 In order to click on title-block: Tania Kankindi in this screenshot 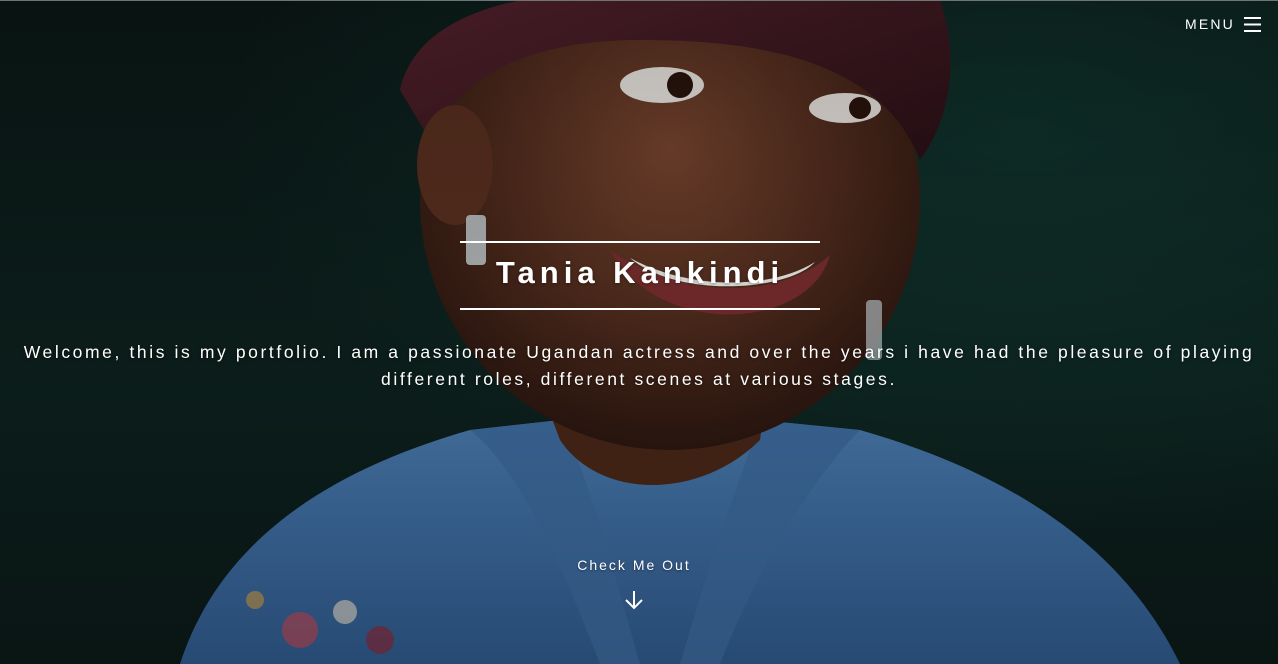, I will do `click(640, 276)`.